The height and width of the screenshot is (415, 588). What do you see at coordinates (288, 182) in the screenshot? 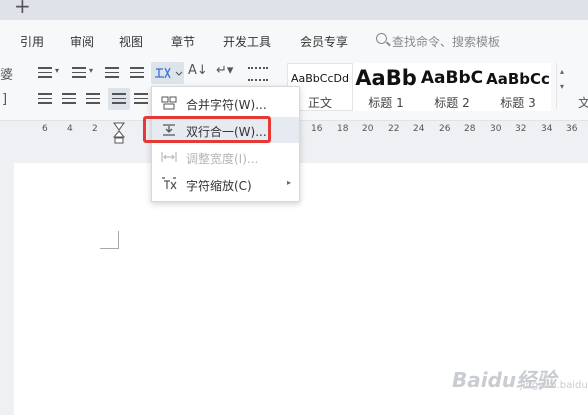
I see `submenu-arrow-icon: ▸` at bounding box center [288, 182].